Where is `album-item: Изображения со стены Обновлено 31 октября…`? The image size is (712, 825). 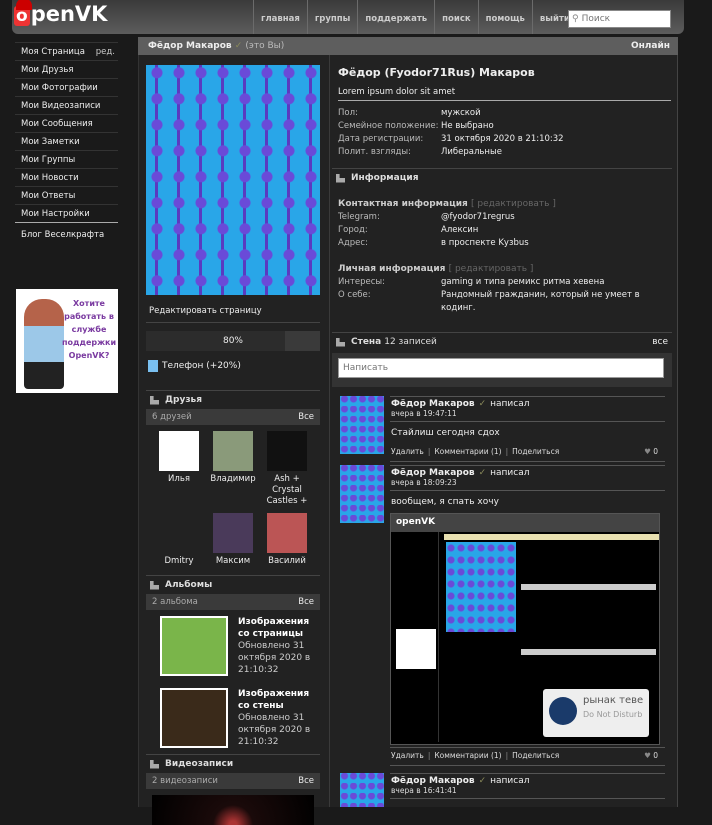 album-item: Изображения со стены Обновлено 31 октября… is located at coordinates (233, 718).